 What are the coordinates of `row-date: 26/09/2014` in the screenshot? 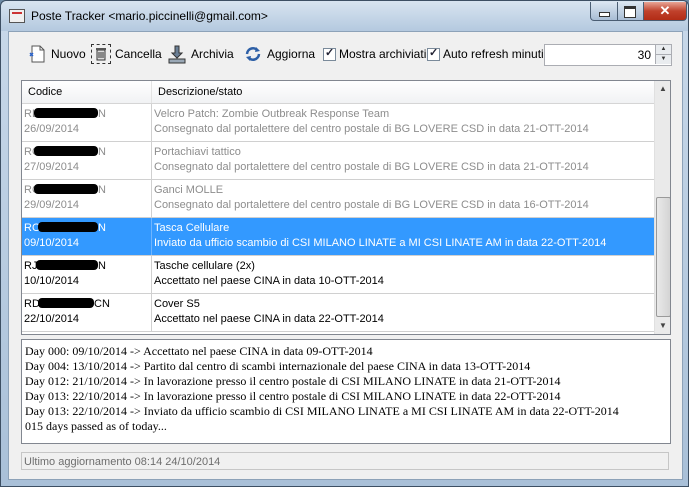 It's located at (52, 129).